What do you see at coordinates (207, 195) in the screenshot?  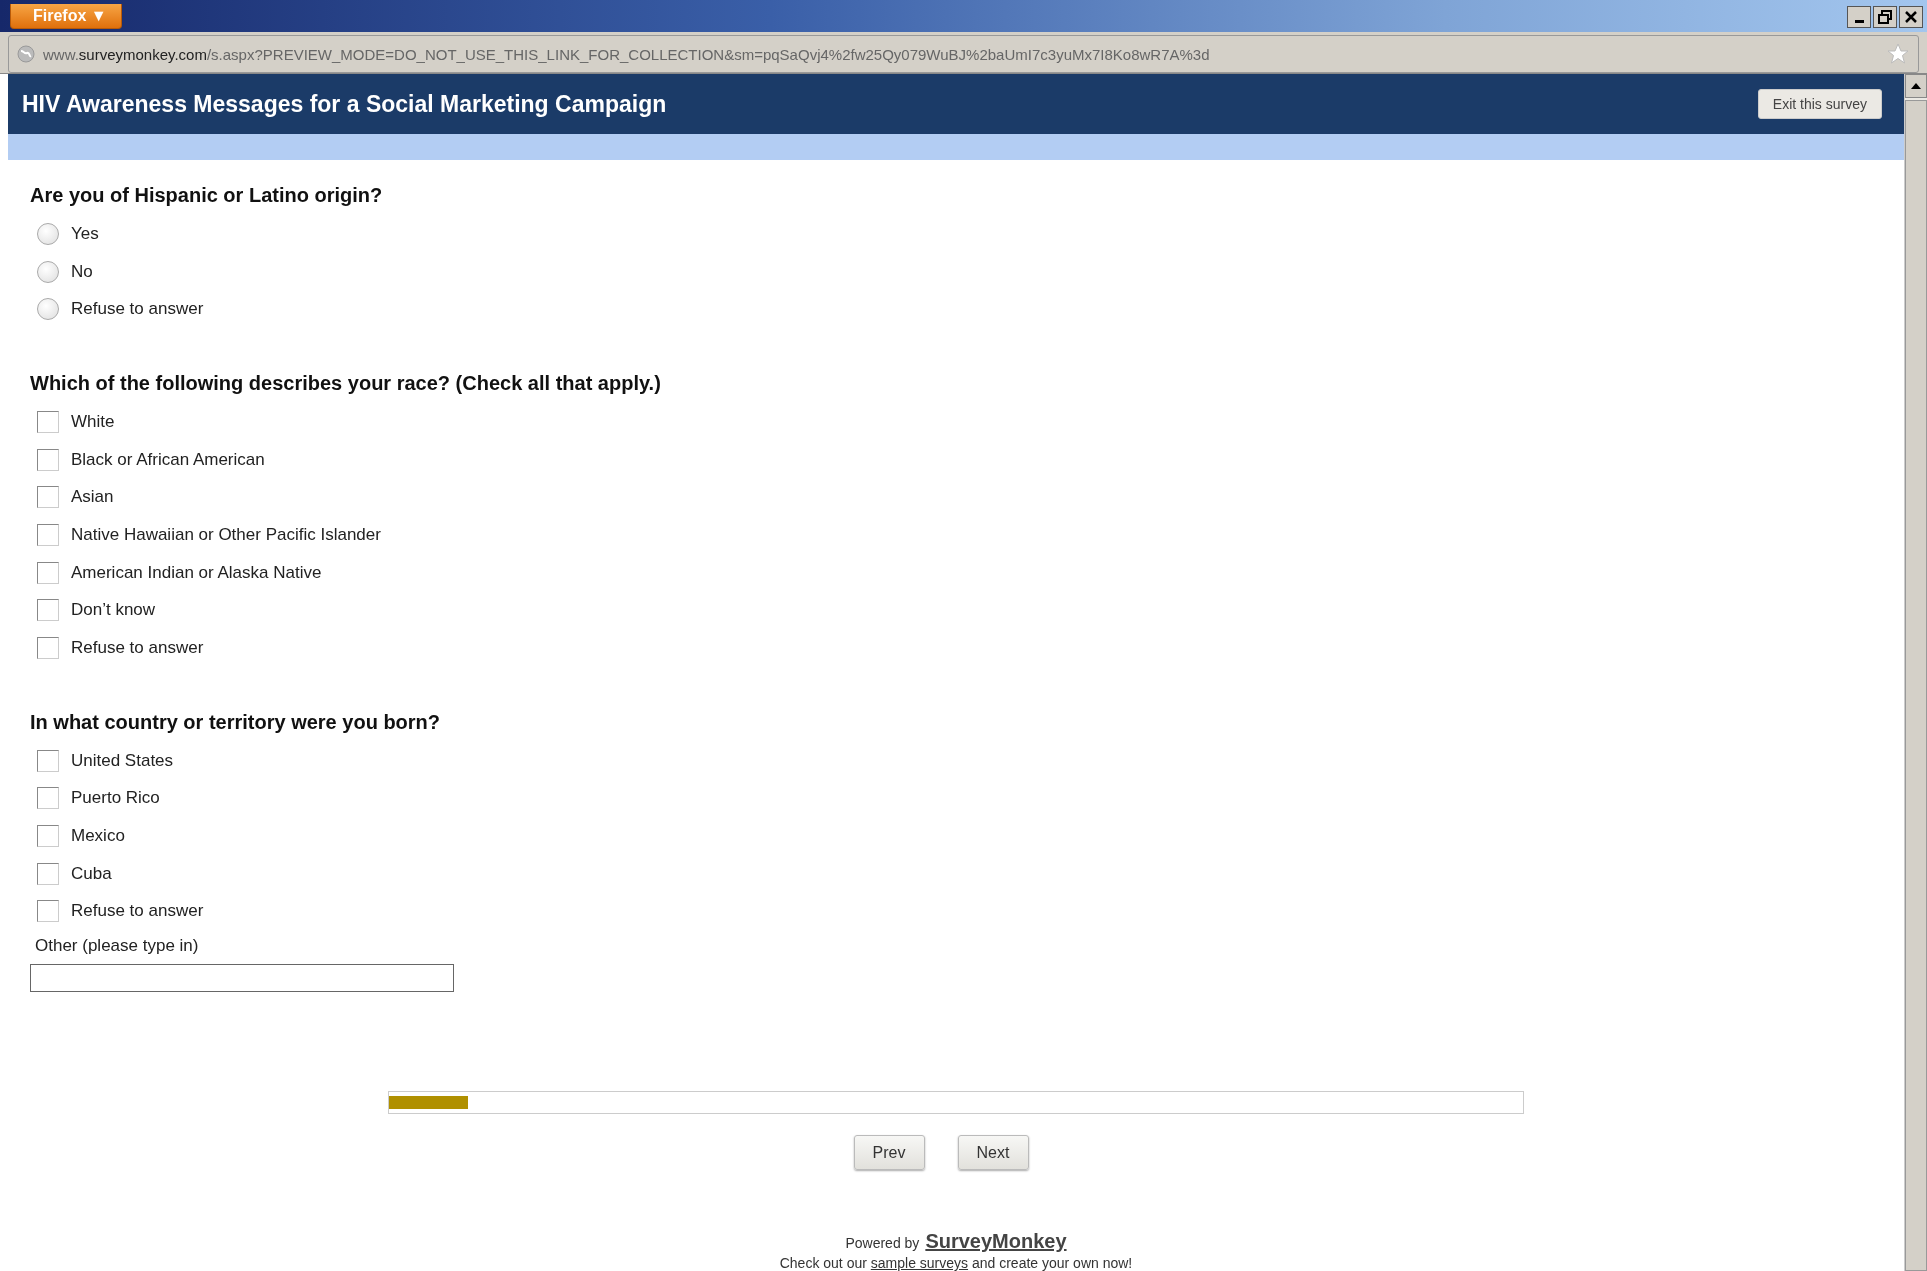 I see `question-text: Are you of Hispanic or Latino origin?` at bounding box center [207, 195].